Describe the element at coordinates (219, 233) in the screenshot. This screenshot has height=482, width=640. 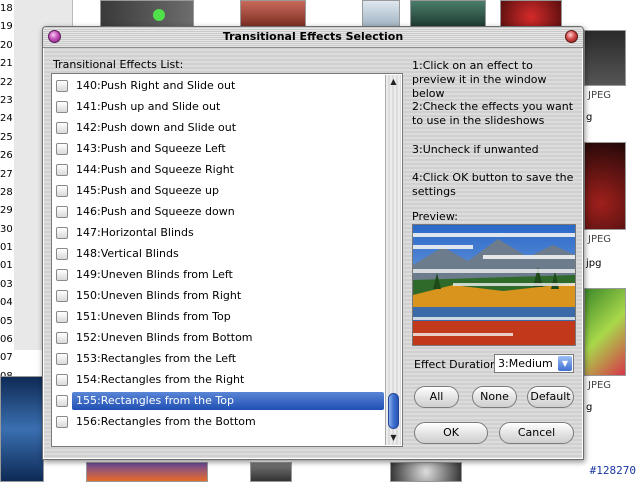
I see `effect-row: 147:Horizontal Blinds` at that location.